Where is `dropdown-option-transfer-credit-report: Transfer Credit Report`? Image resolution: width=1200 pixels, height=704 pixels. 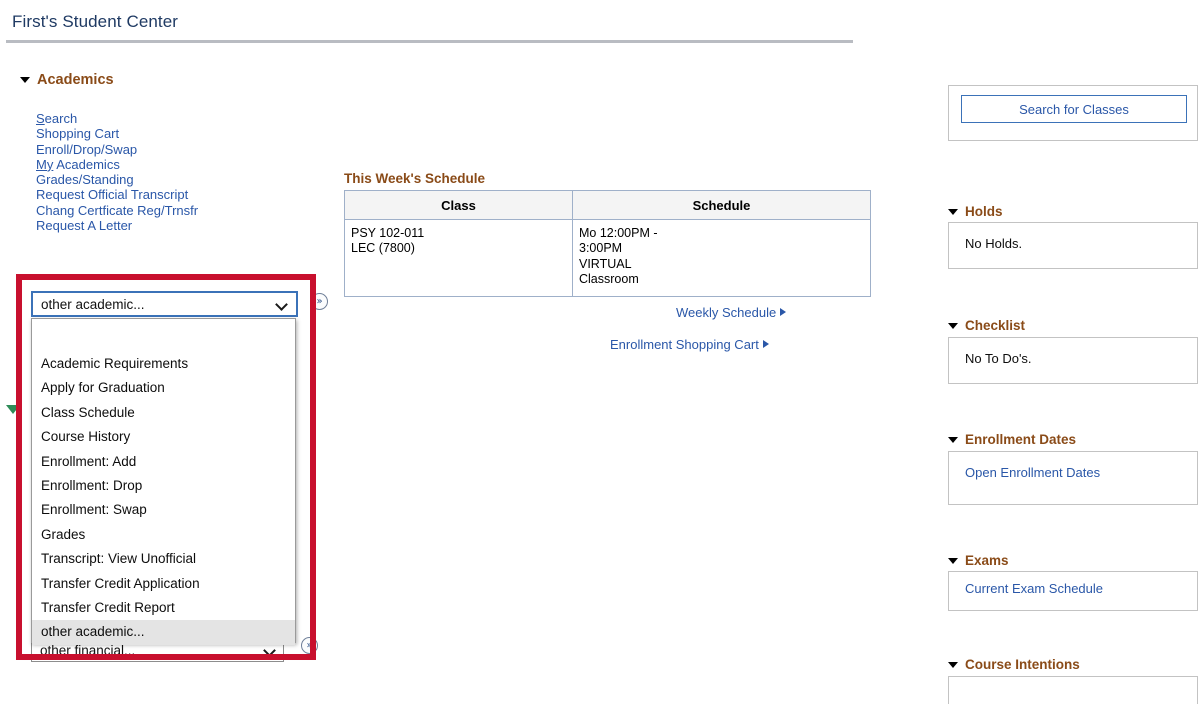
dropdown-option-transfer-credit-report: Transfer Credit Report is located at coordinates (163, 608).